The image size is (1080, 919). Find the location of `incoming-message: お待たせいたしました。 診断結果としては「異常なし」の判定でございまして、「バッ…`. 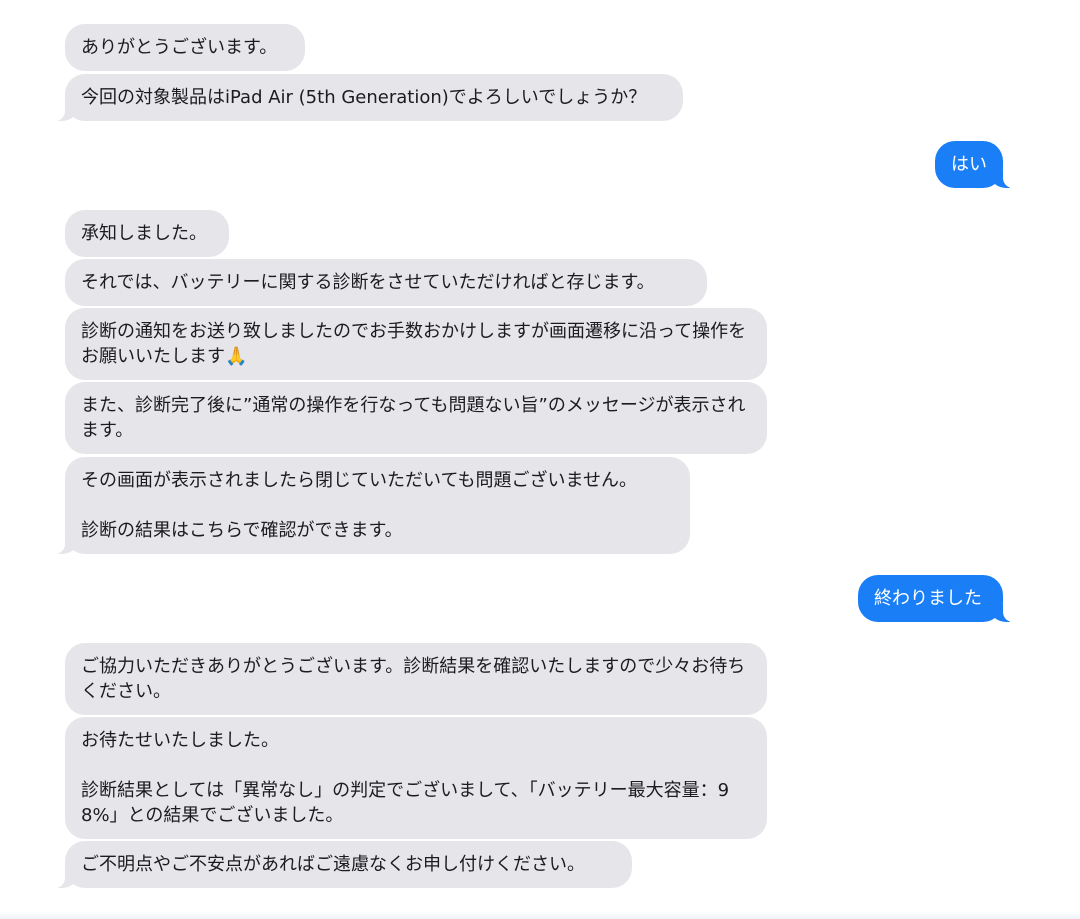

incoming-message: お待たせいたしました。 診断結果としては「異常なし」の判定でございまして、「バッ… is located at coordinates (416, 778).